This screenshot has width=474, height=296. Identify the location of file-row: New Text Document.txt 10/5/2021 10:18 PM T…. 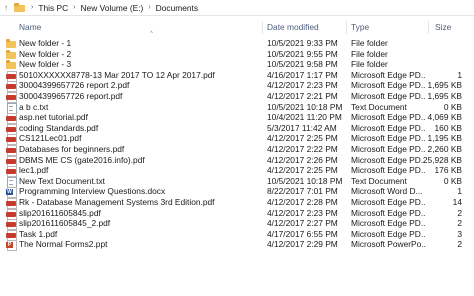
(237, 181).